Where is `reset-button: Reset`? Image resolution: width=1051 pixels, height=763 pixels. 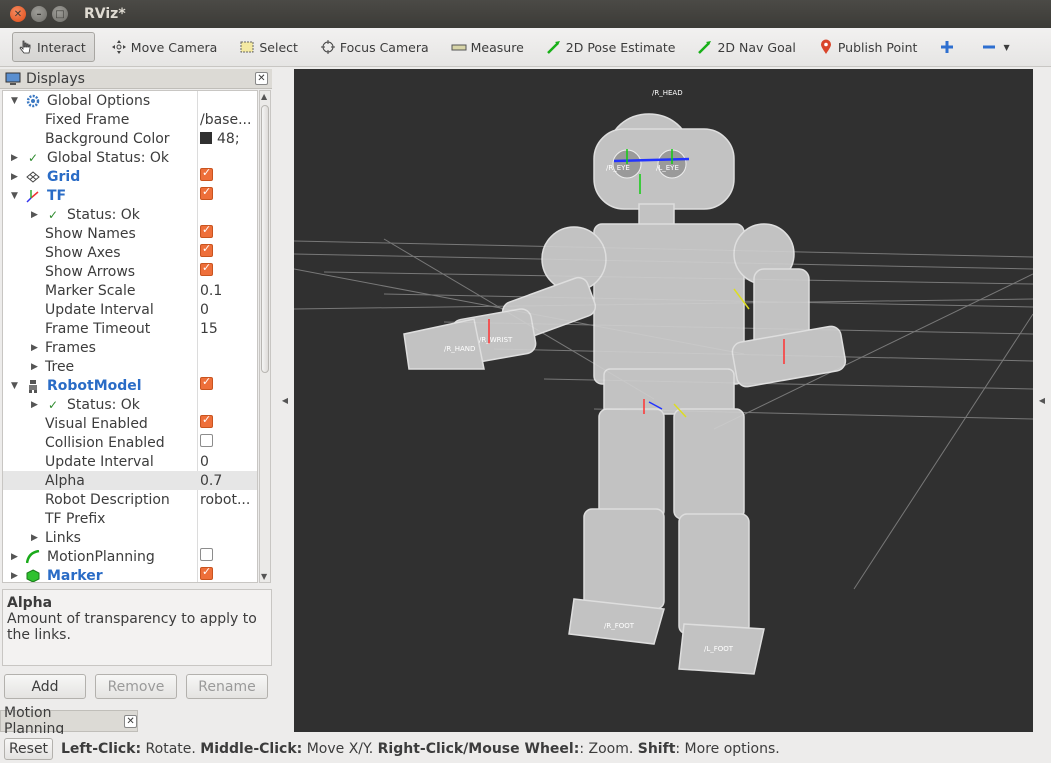
reset-button: Reset is located at coordinates (28, 748).